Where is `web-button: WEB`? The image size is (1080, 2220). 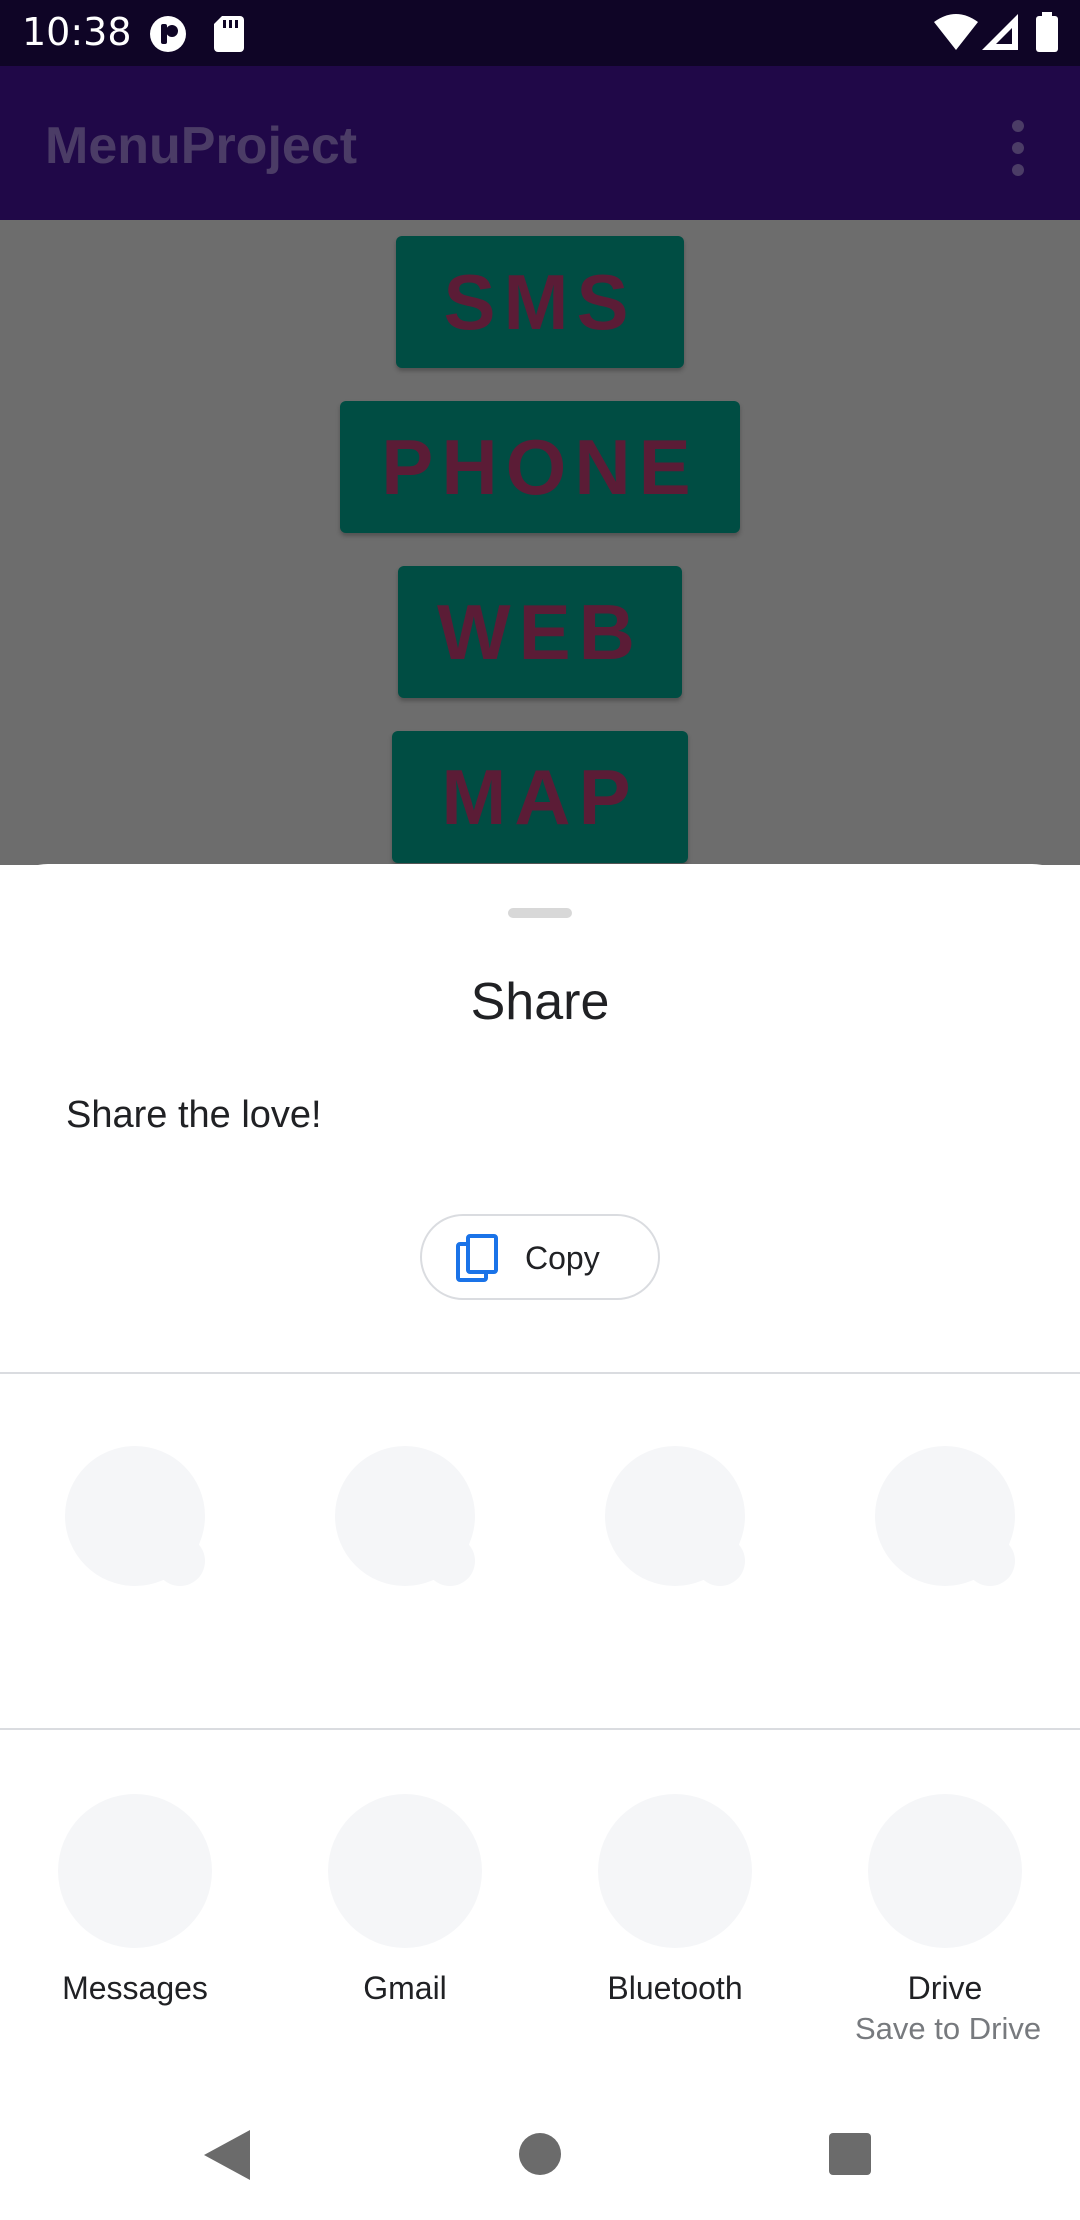
web-button: WEB is located at coordinates (540, 632).